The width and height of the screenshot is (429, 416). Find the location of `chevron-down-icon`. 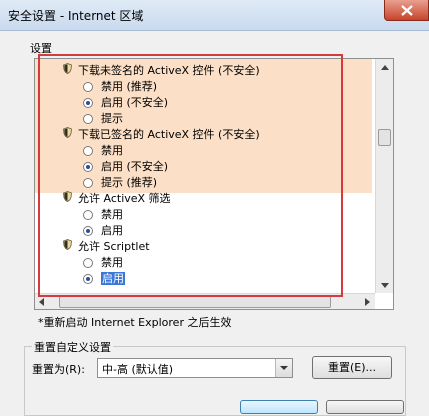

chevron-down-icon is located at coordinates (283, 368).